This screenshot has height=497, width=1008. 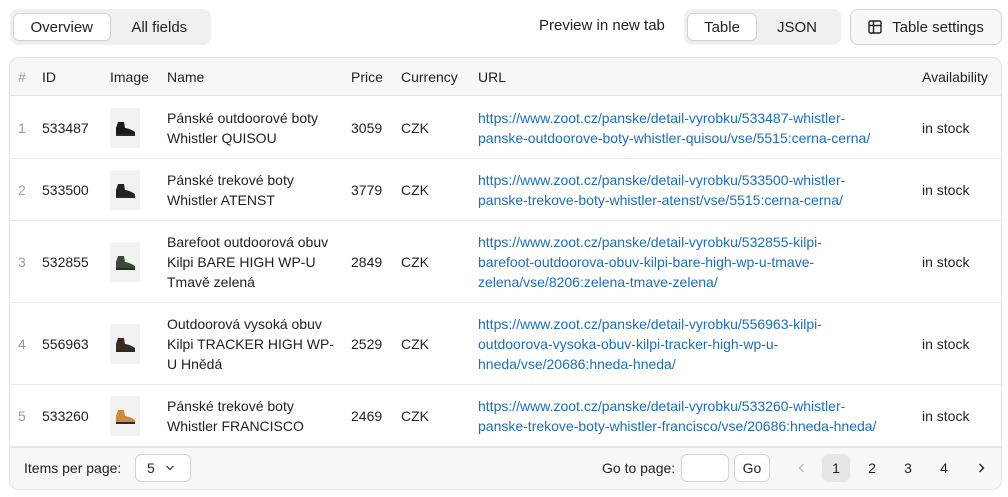 I want to click on view-table-button: Table, so click(x=722, y=27).